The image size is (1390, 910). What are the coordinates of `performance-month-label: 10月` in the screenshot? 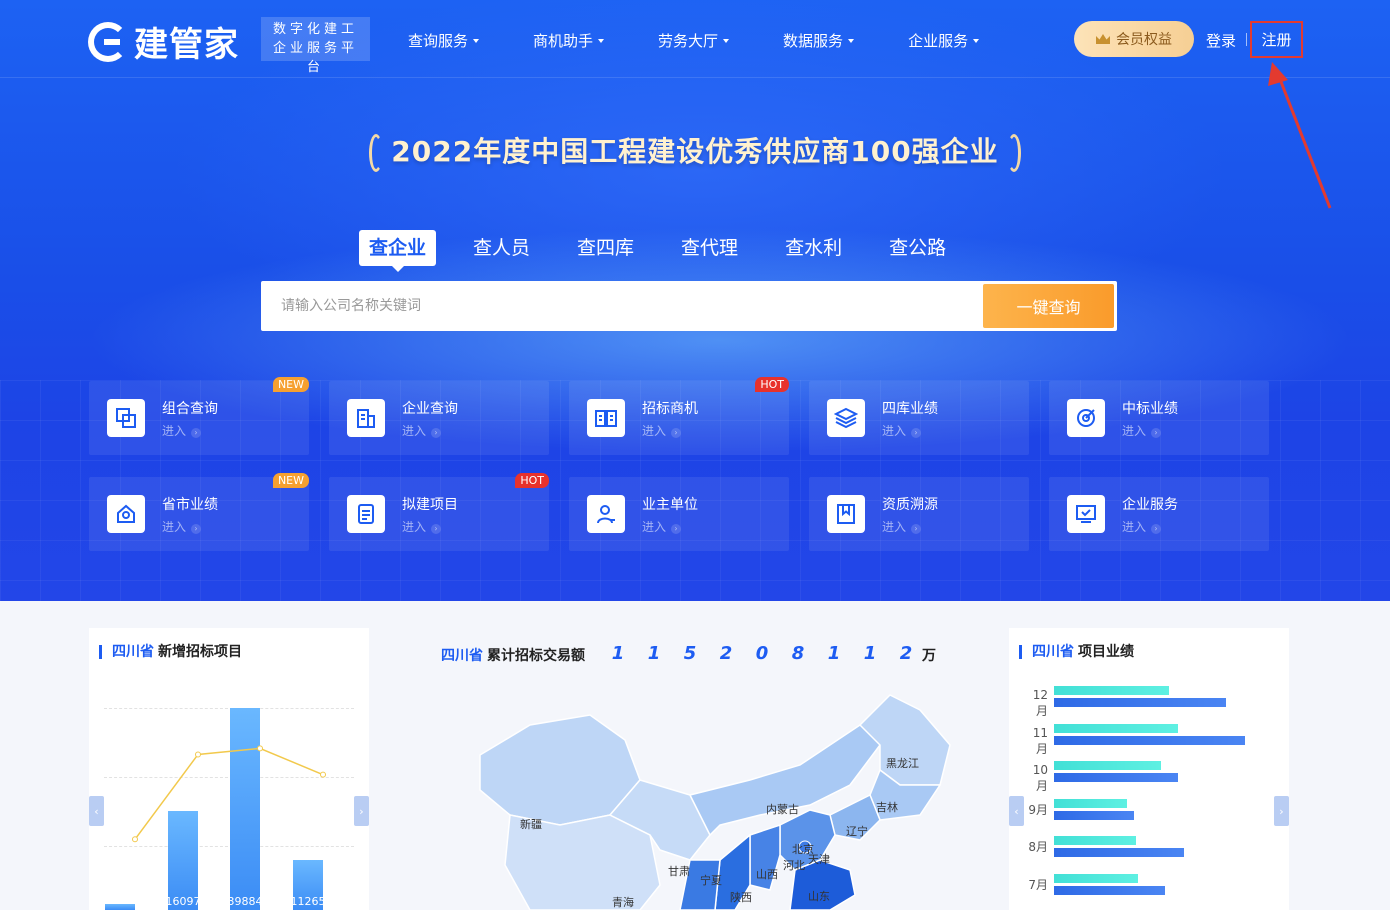 It's located at (1040, 778).